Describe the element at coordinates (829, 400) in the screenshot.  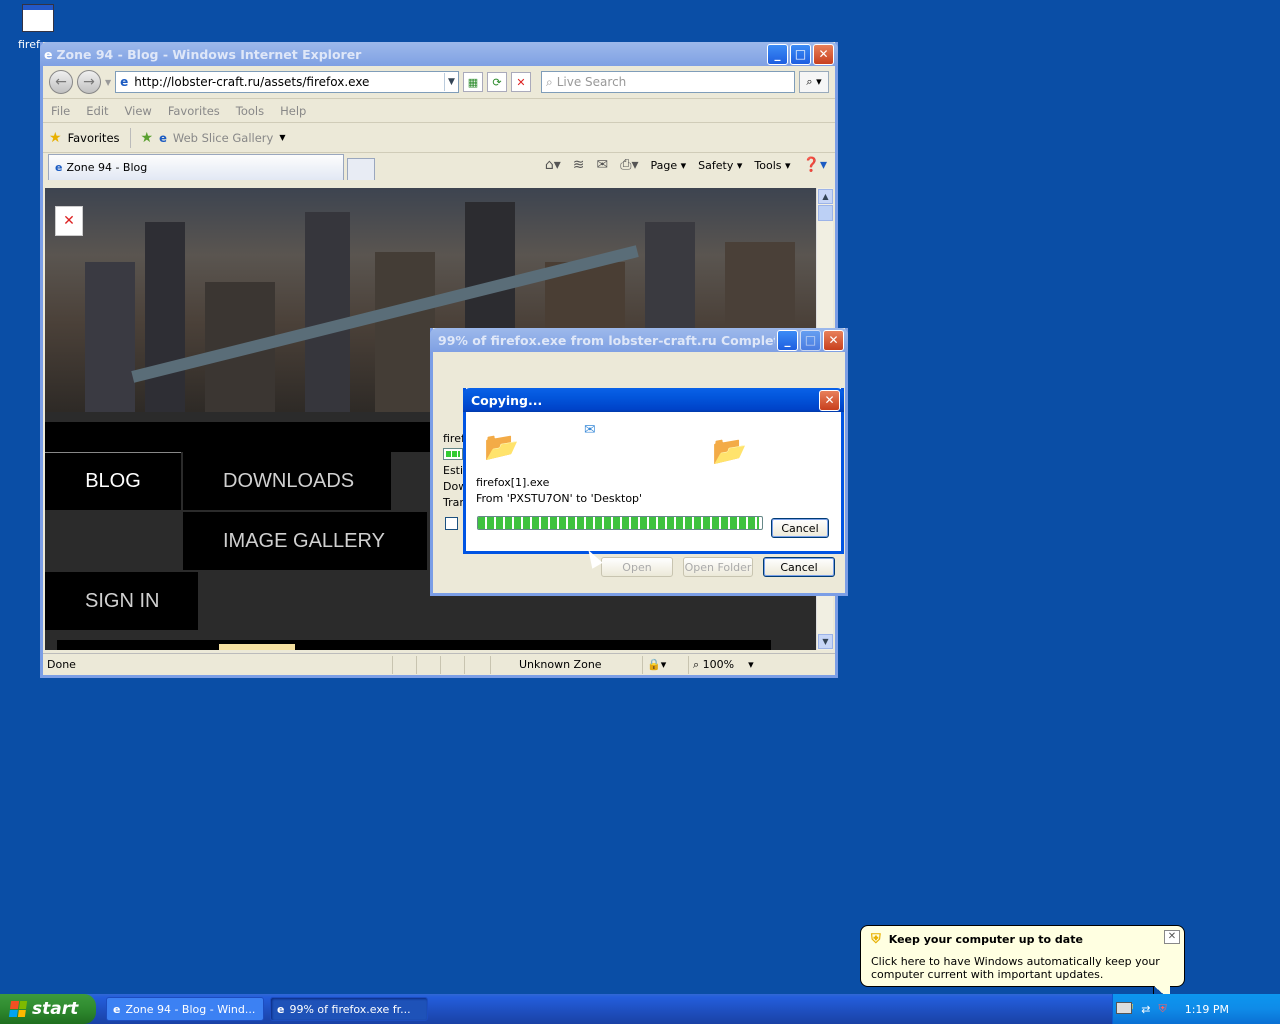
I see `copying-close-button: ✕` at that location.